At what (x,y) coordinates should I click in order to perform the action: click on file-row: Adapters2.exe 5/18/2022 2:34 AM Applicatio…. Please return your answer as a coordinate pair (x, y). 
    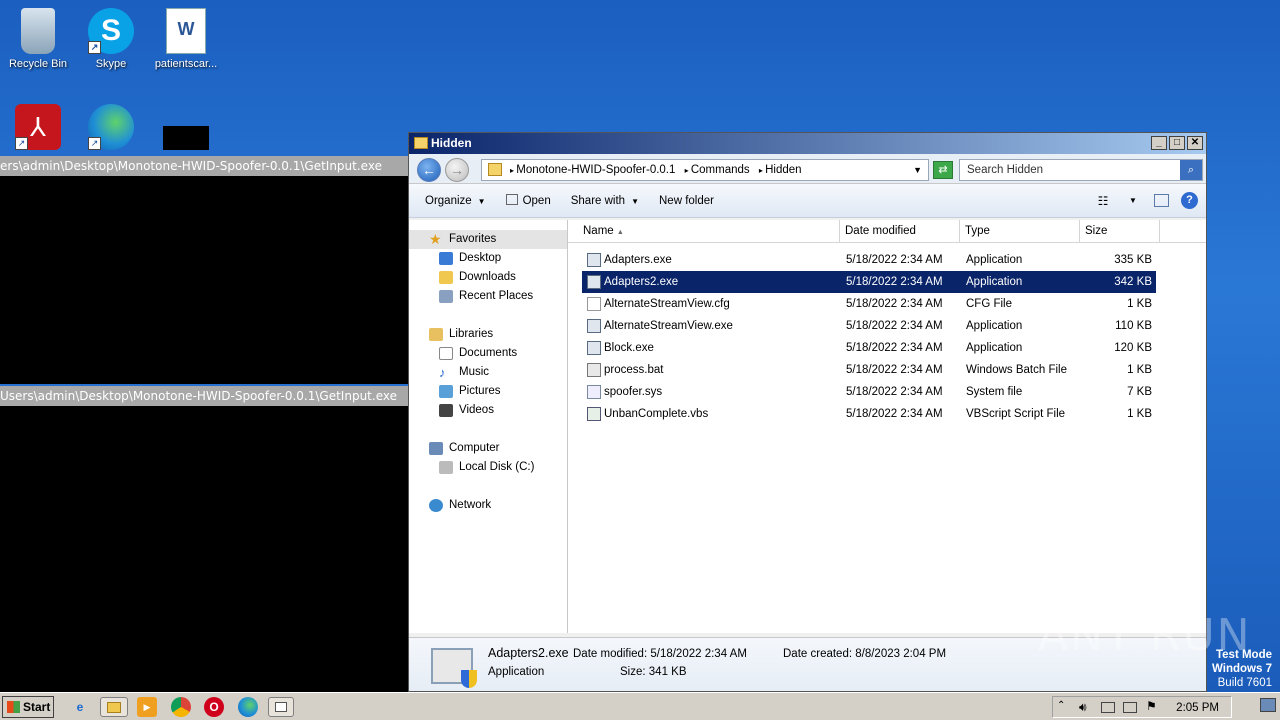
    Looking at the image, I should click on (887, 282).